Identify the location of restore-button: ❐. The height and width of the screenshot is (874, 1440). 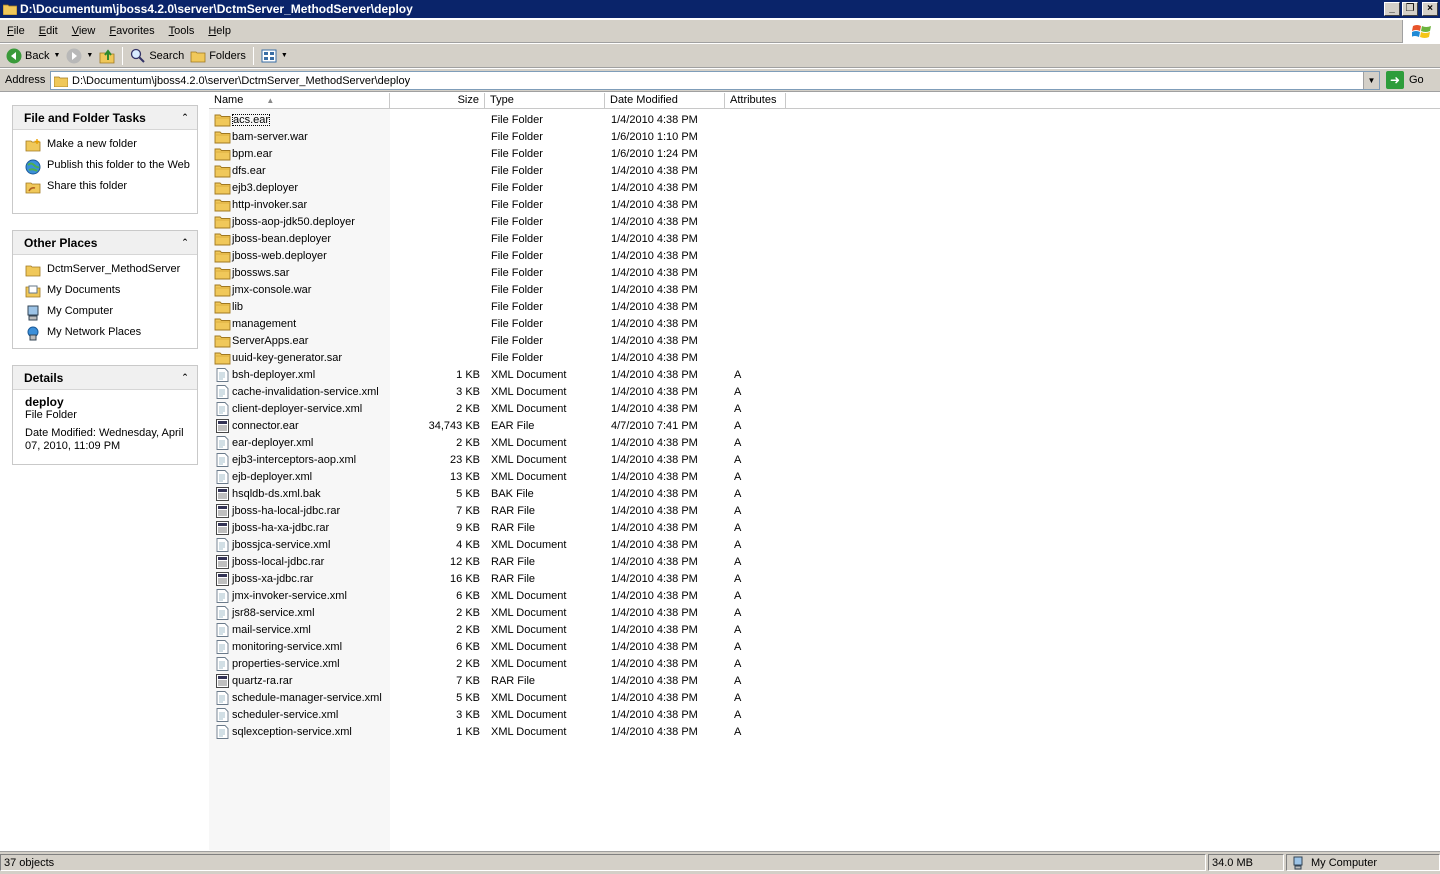
(1410, 9).